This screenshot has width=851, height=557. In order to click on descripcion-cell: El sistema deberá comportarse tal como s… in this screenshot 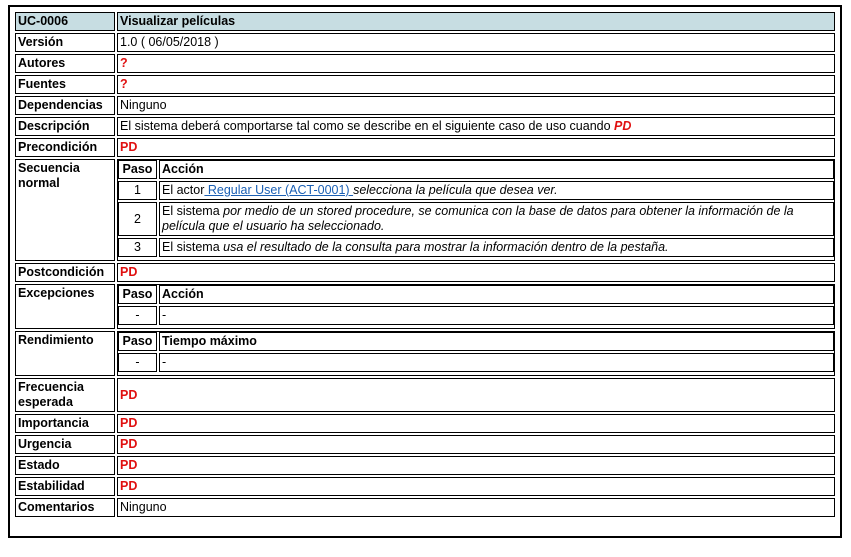, I will do `click(476, 126)`.